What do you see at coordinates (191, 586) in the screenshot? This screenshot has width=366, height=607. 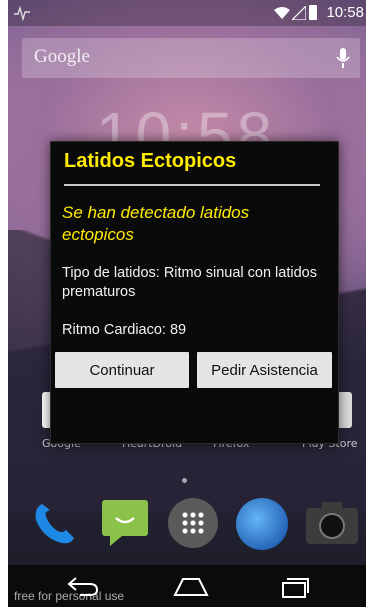 I see `home-icon` at bounding box center [191, 586].